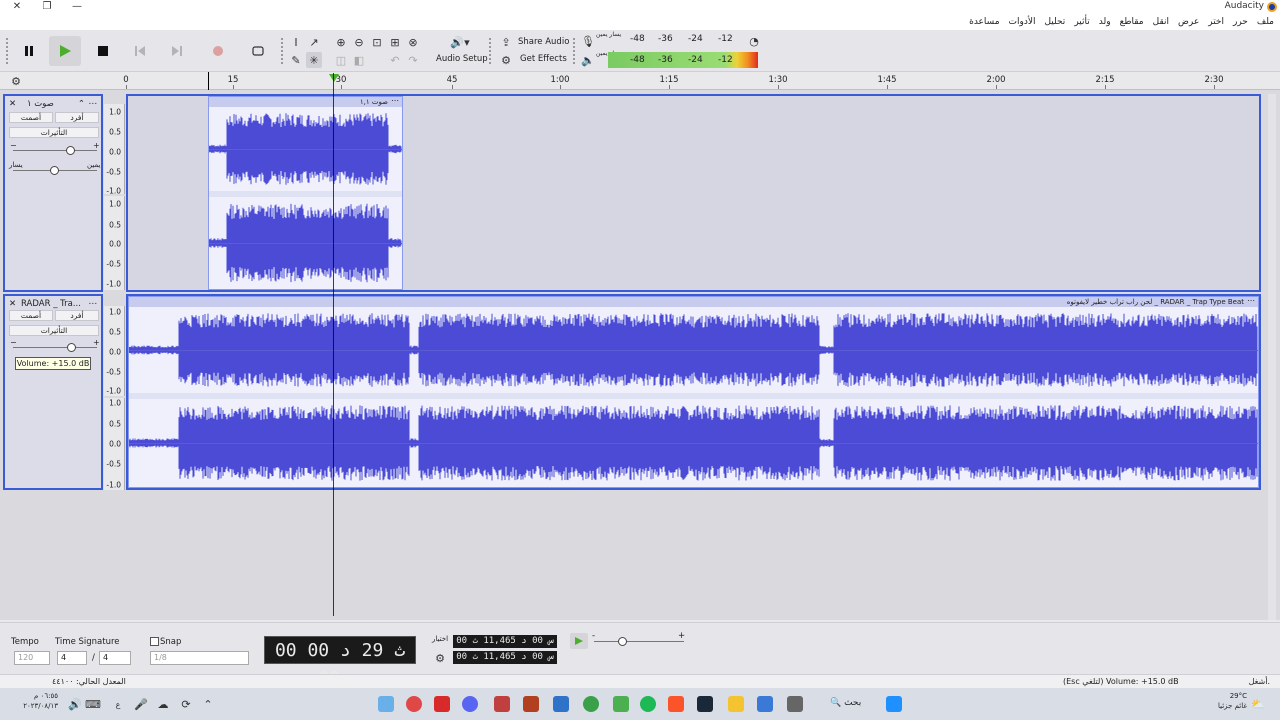  I want to click on brave-app-icon, so click(676, 704).